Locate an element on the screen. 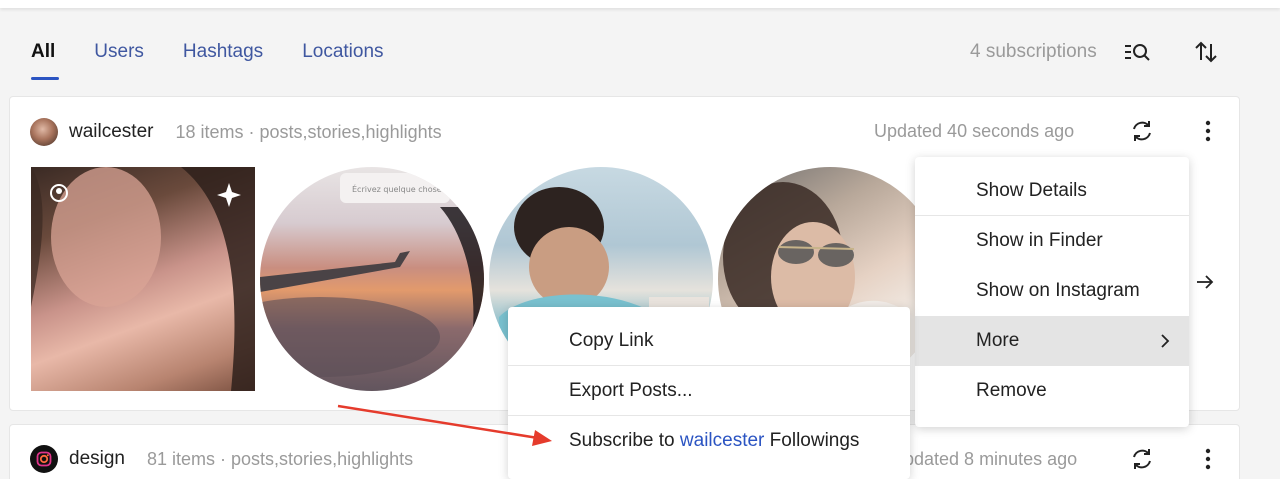 The image size is (1280, 479). filter-search-icon is located at coordinates (1138, 52).